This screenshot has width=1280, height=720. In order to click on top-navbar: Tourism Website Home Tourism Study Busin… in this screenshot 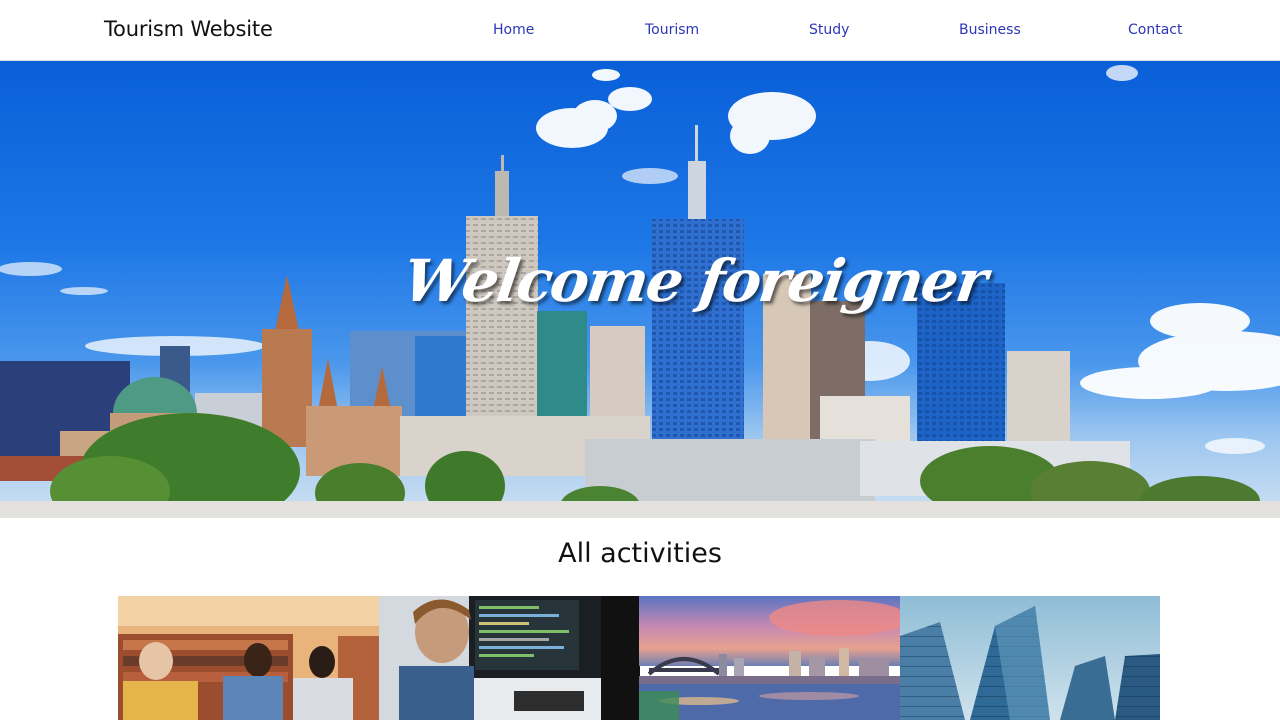, I will do `click(640, 30)`.